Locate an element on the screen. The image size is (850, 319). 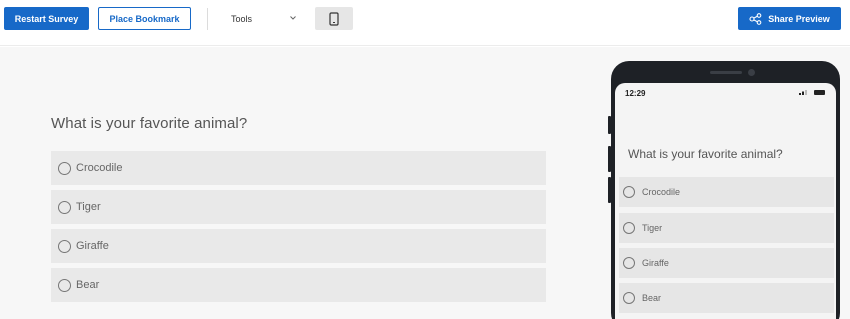
tools-label: Tools is located at coordinates (242, 18).